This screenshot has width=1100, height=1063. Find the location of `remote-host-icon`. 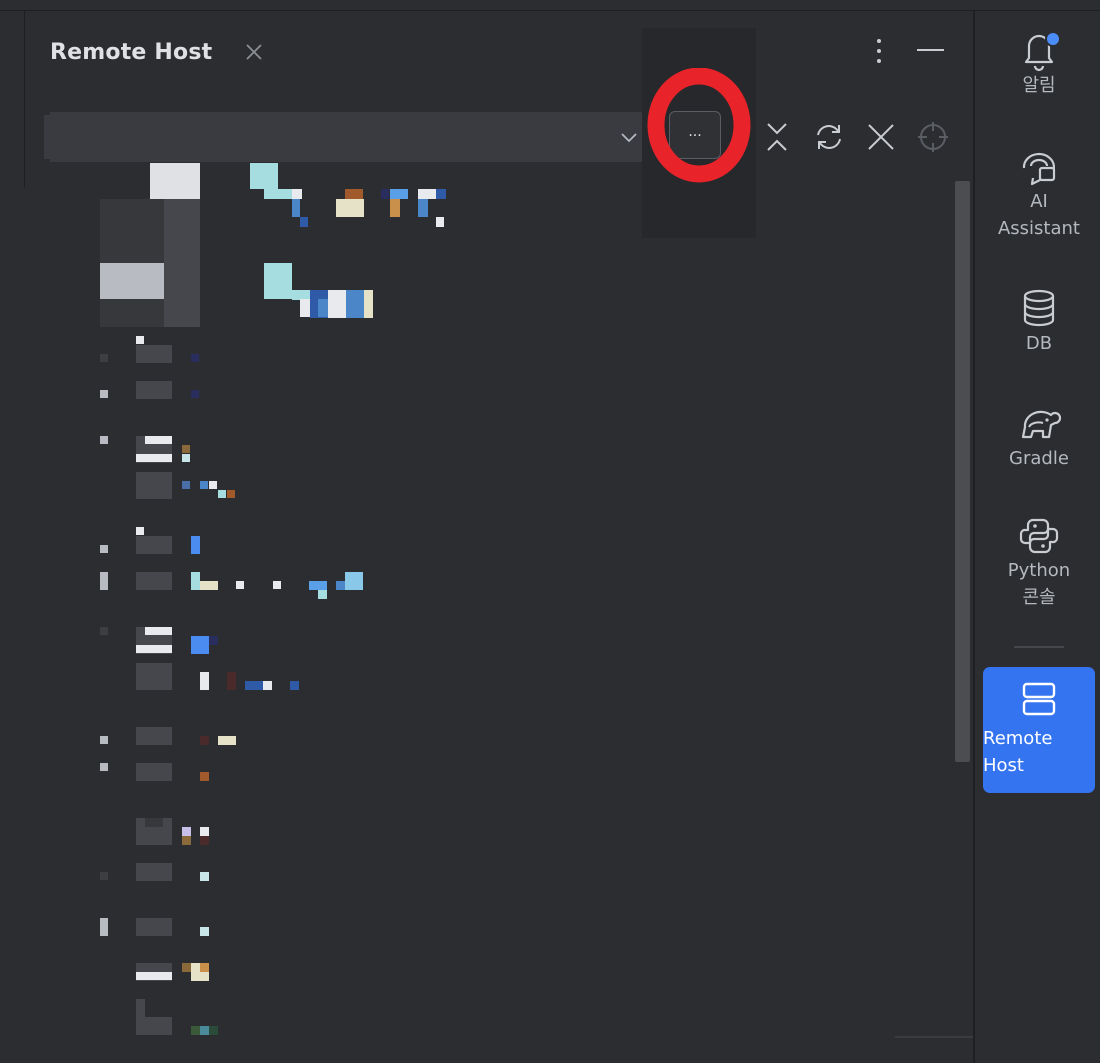

remote-host-icon is located at coordinates (1039, 699).